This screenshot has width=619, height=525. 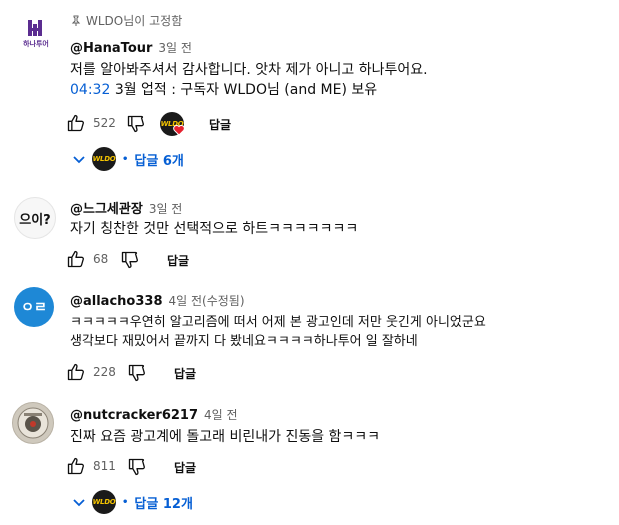 I want to click on comment-author: @allacho338, so click(x=116, y=301).